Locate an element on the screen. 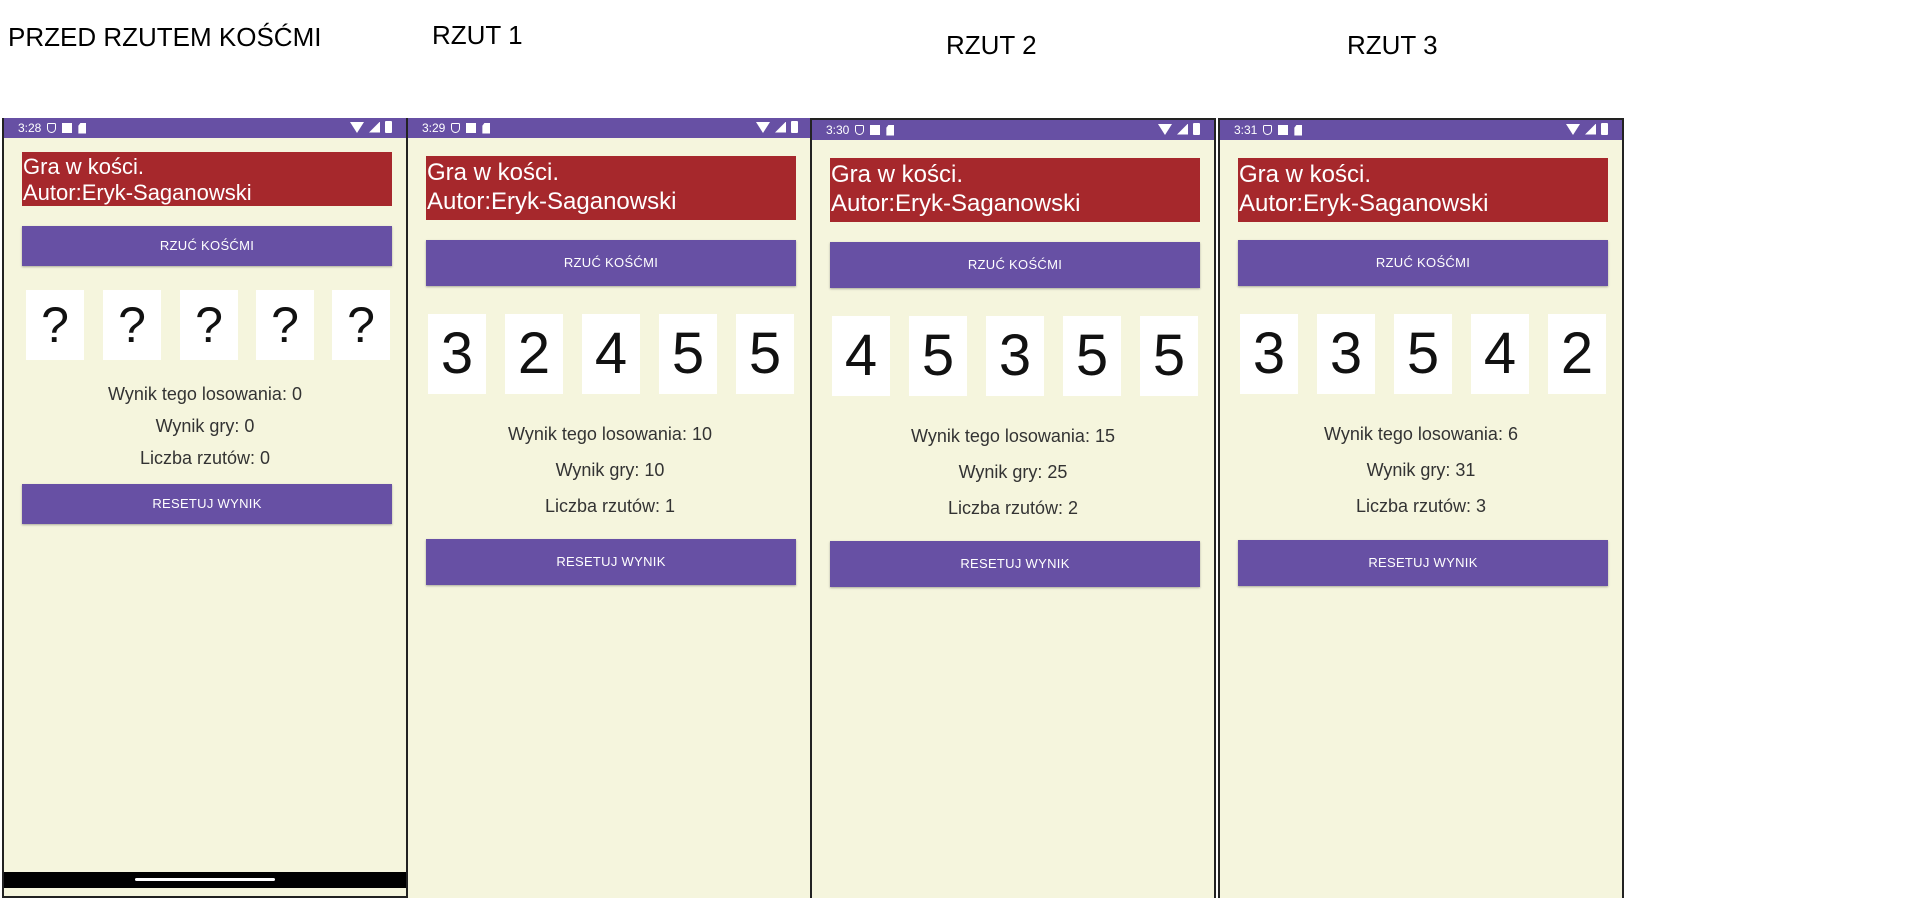 The image size is (1914, 900). status-time: 3:28 is located at coordinates (30, 128).